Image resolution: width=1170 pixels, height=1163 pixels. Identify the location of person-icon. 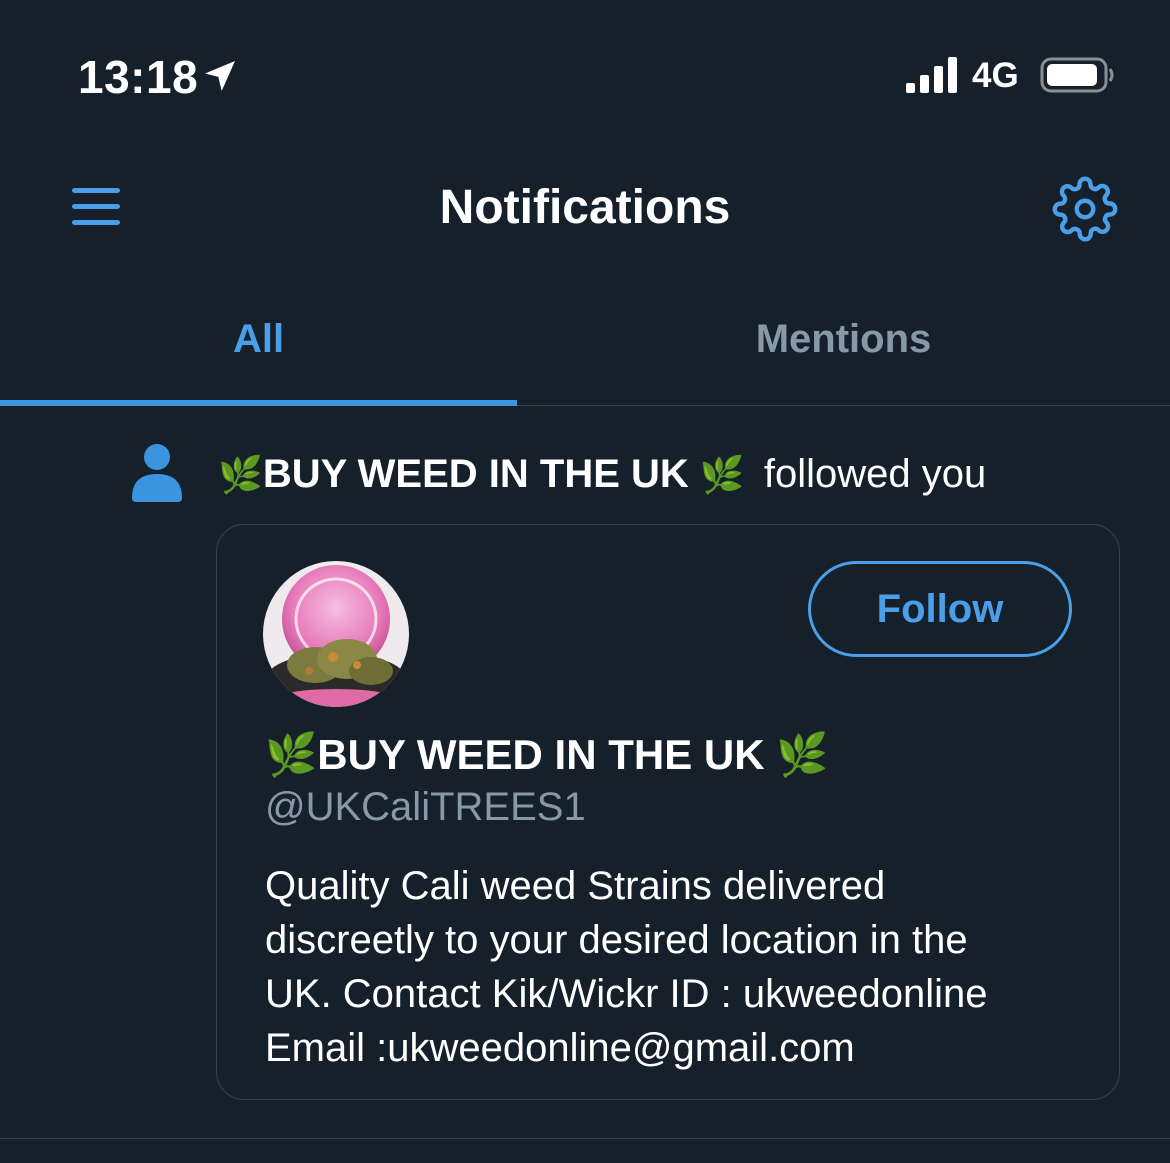
(157, 473).